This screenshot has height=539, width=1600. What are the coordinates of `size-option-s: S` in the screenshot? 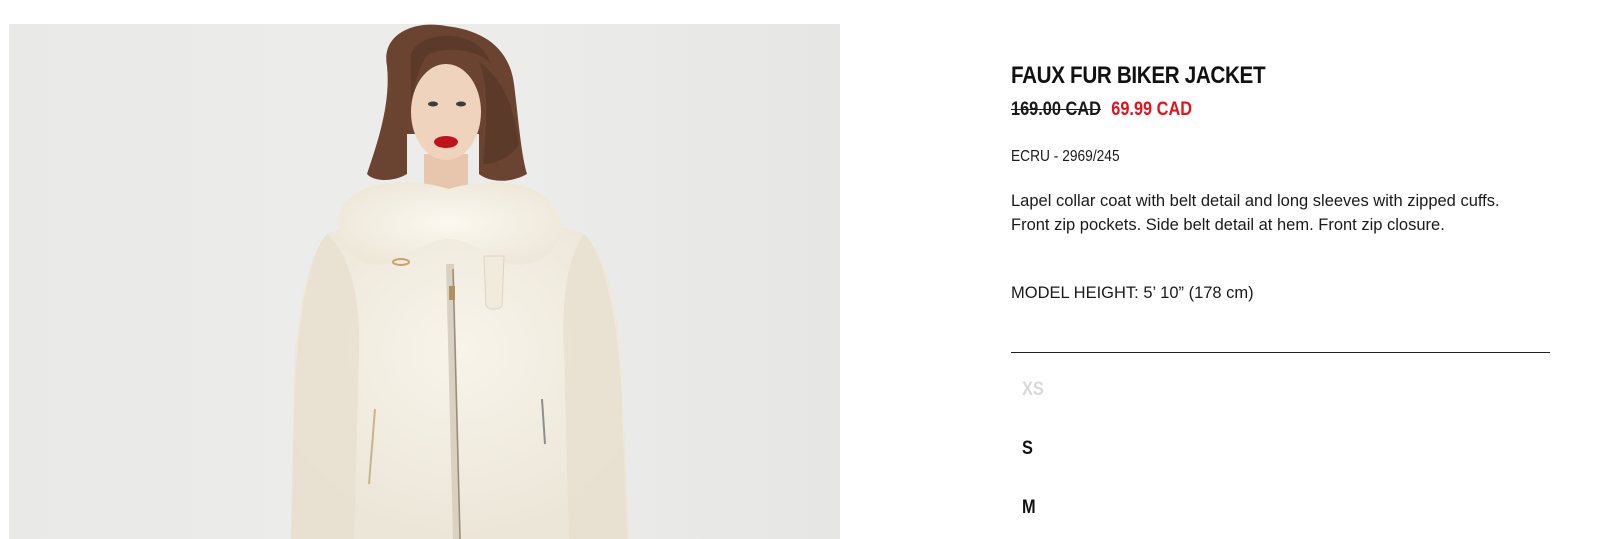 It's located at (1280, 448).